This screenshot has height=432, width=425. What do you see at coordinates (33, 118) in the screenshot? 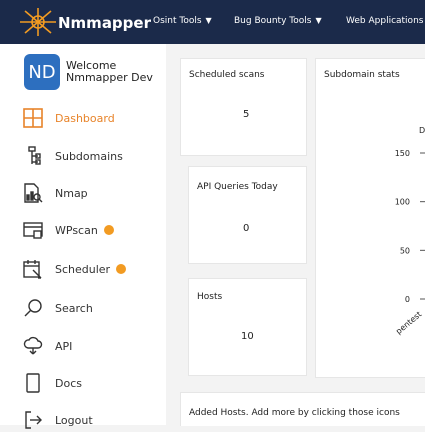
I see `dashboard-icon` at bounding box center [33, 118].